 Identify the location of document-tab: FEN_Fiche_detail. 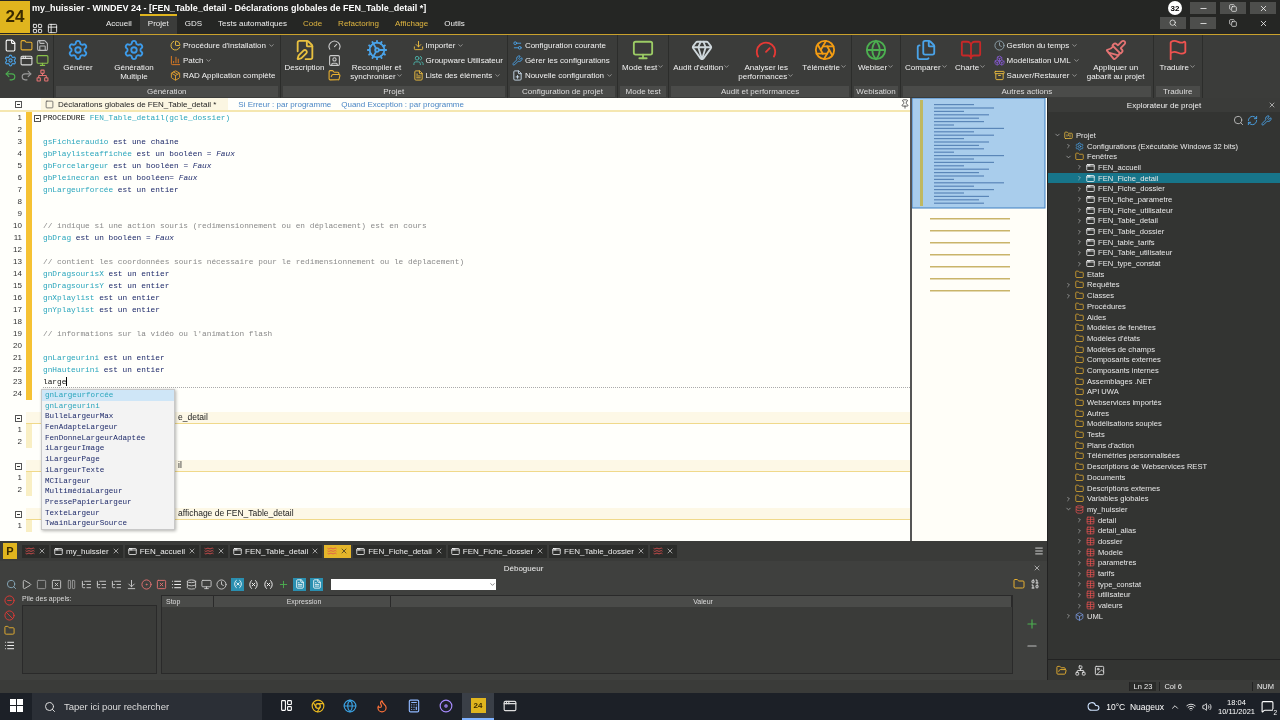
(399, 551).